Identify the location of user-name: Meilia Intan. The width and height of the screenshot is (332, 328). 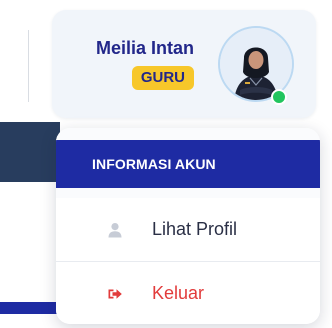
(144, 48).